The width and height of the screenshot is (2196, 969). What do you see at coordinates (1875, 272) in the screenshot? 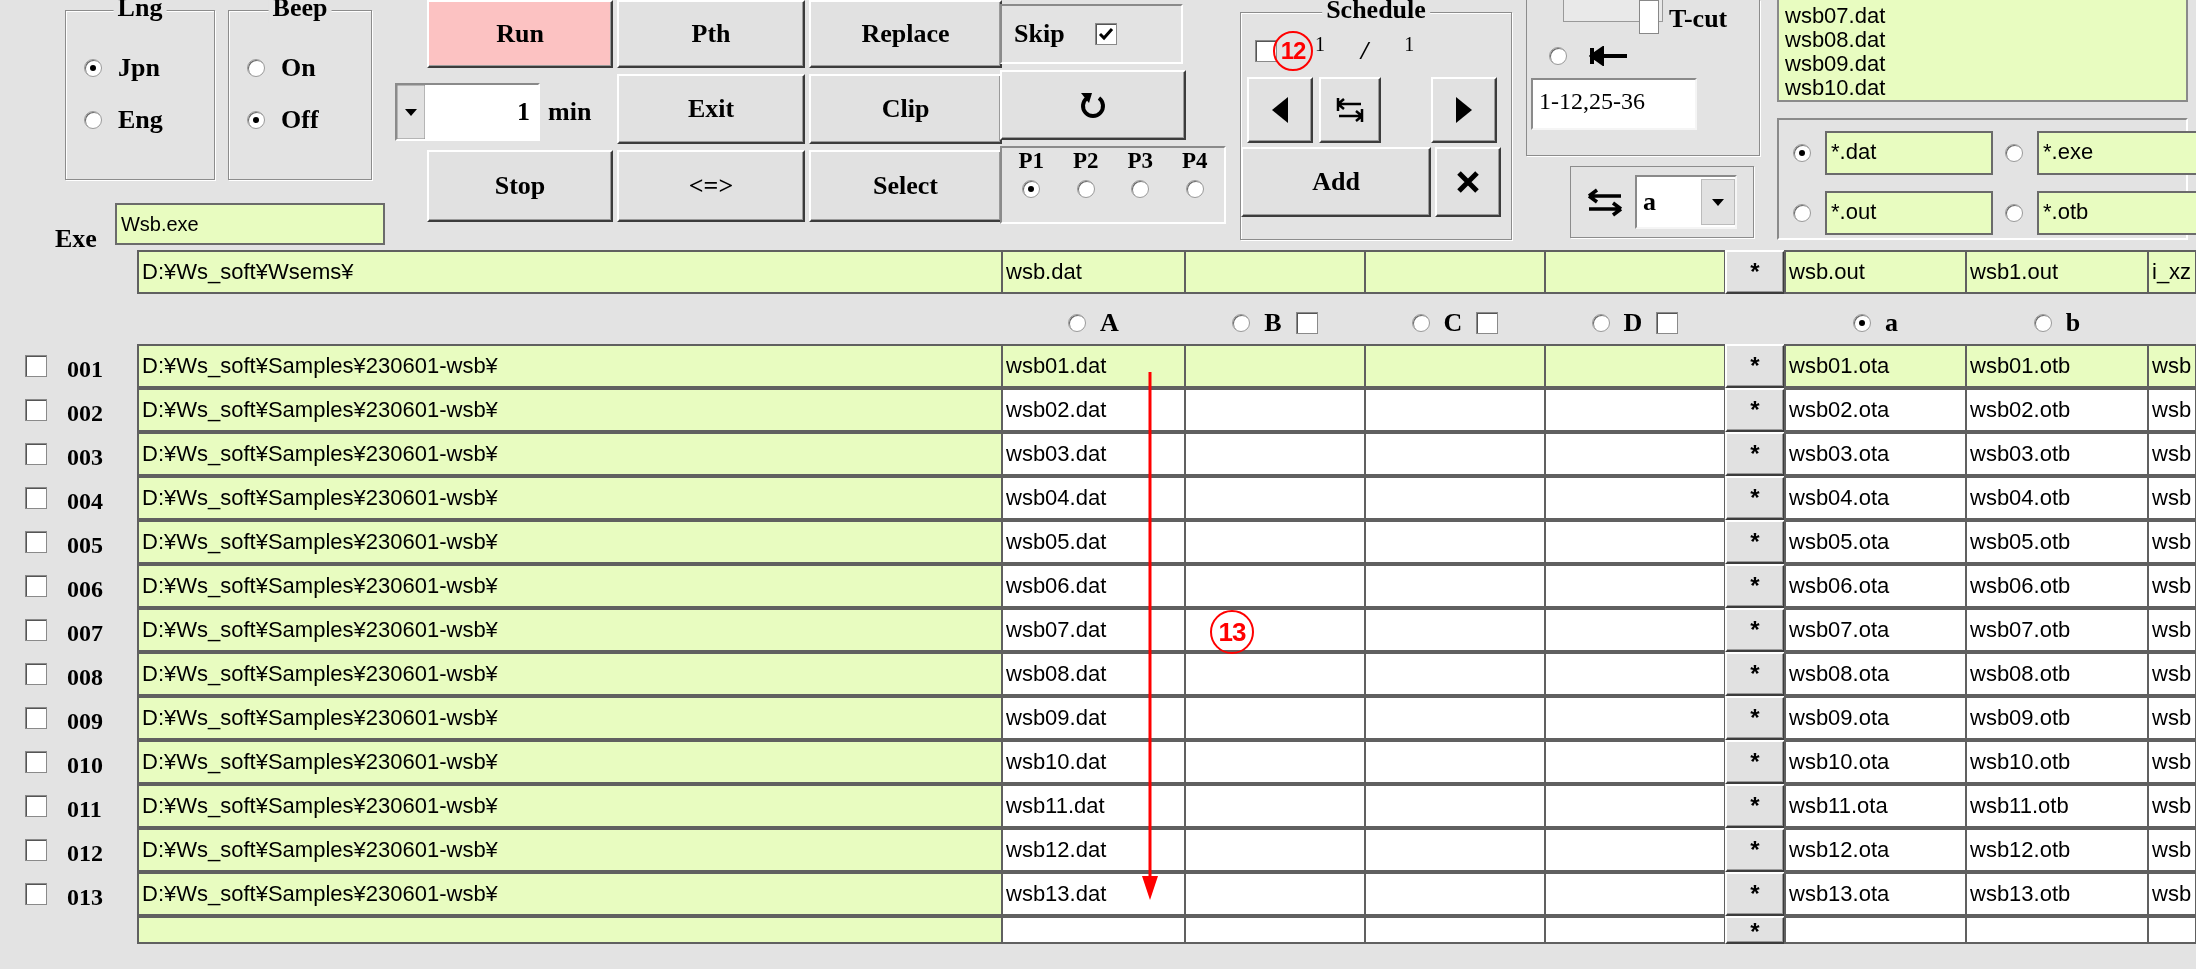
I see `output-file-field: wsb.out` at bounding box center [1875, 272].